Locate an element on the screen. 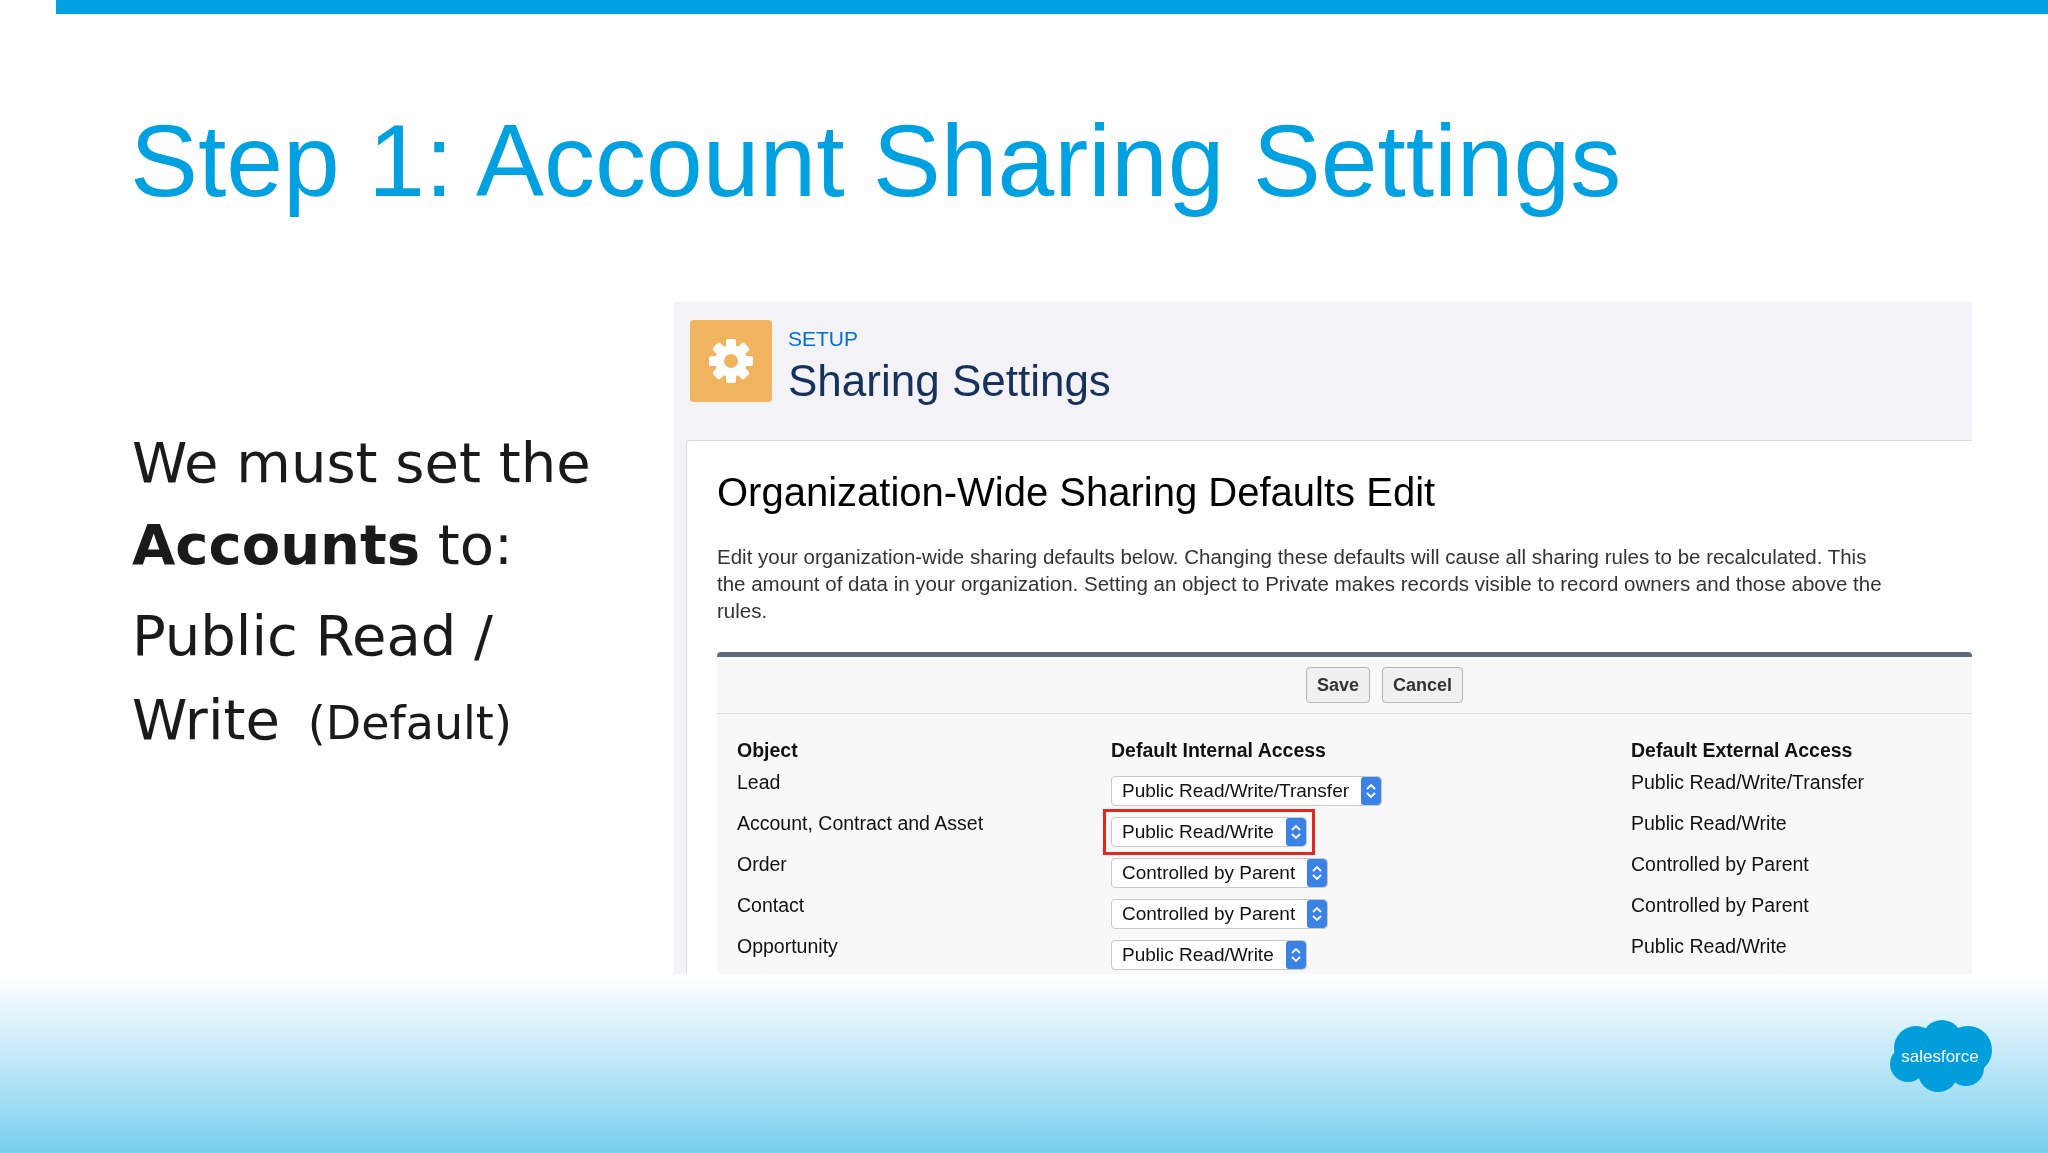  form-button: Save is located at coordinates (1337, 685).